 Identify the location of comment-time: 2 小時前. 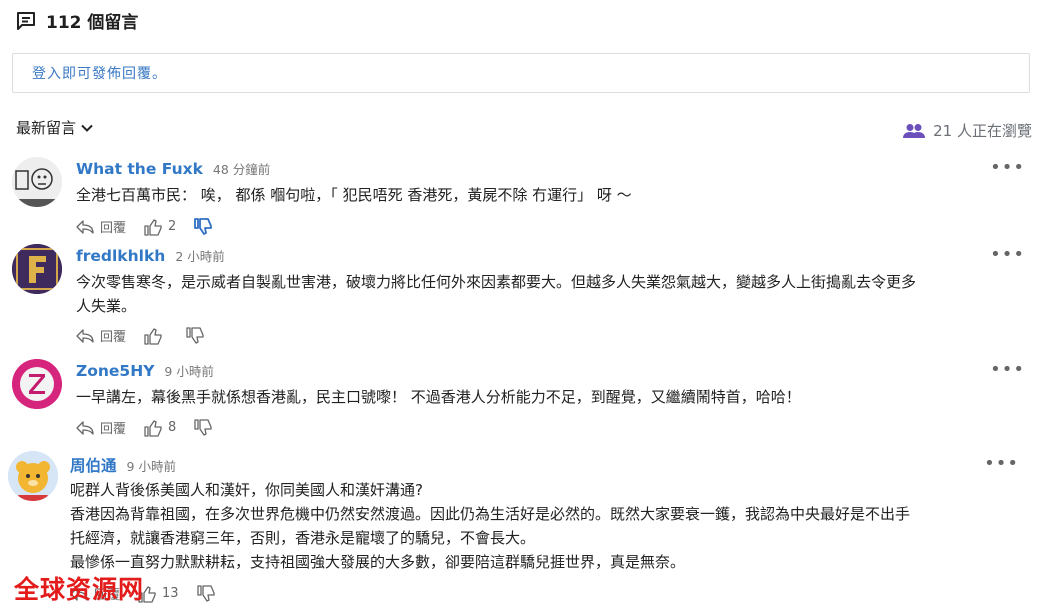
(200, 256).